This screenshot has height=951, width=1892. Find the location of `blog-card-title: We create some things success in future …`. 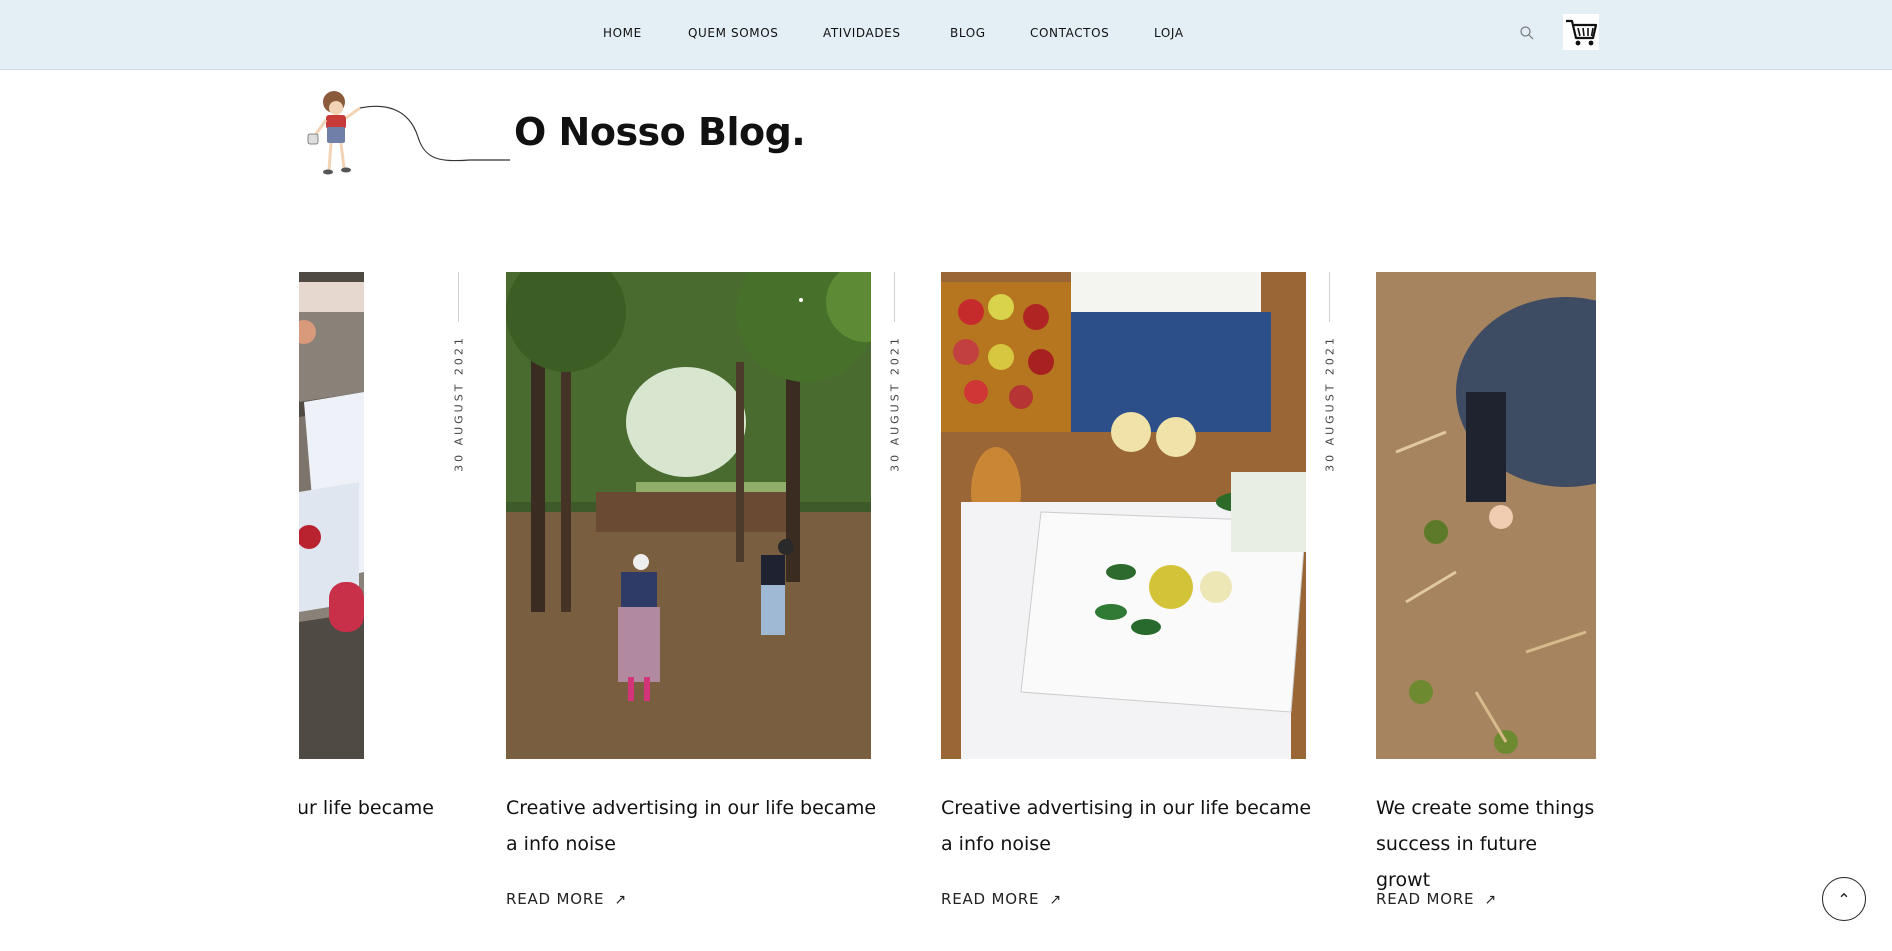

blog-card-title: We create some things success in future … is located at coordinates (1486, 844).